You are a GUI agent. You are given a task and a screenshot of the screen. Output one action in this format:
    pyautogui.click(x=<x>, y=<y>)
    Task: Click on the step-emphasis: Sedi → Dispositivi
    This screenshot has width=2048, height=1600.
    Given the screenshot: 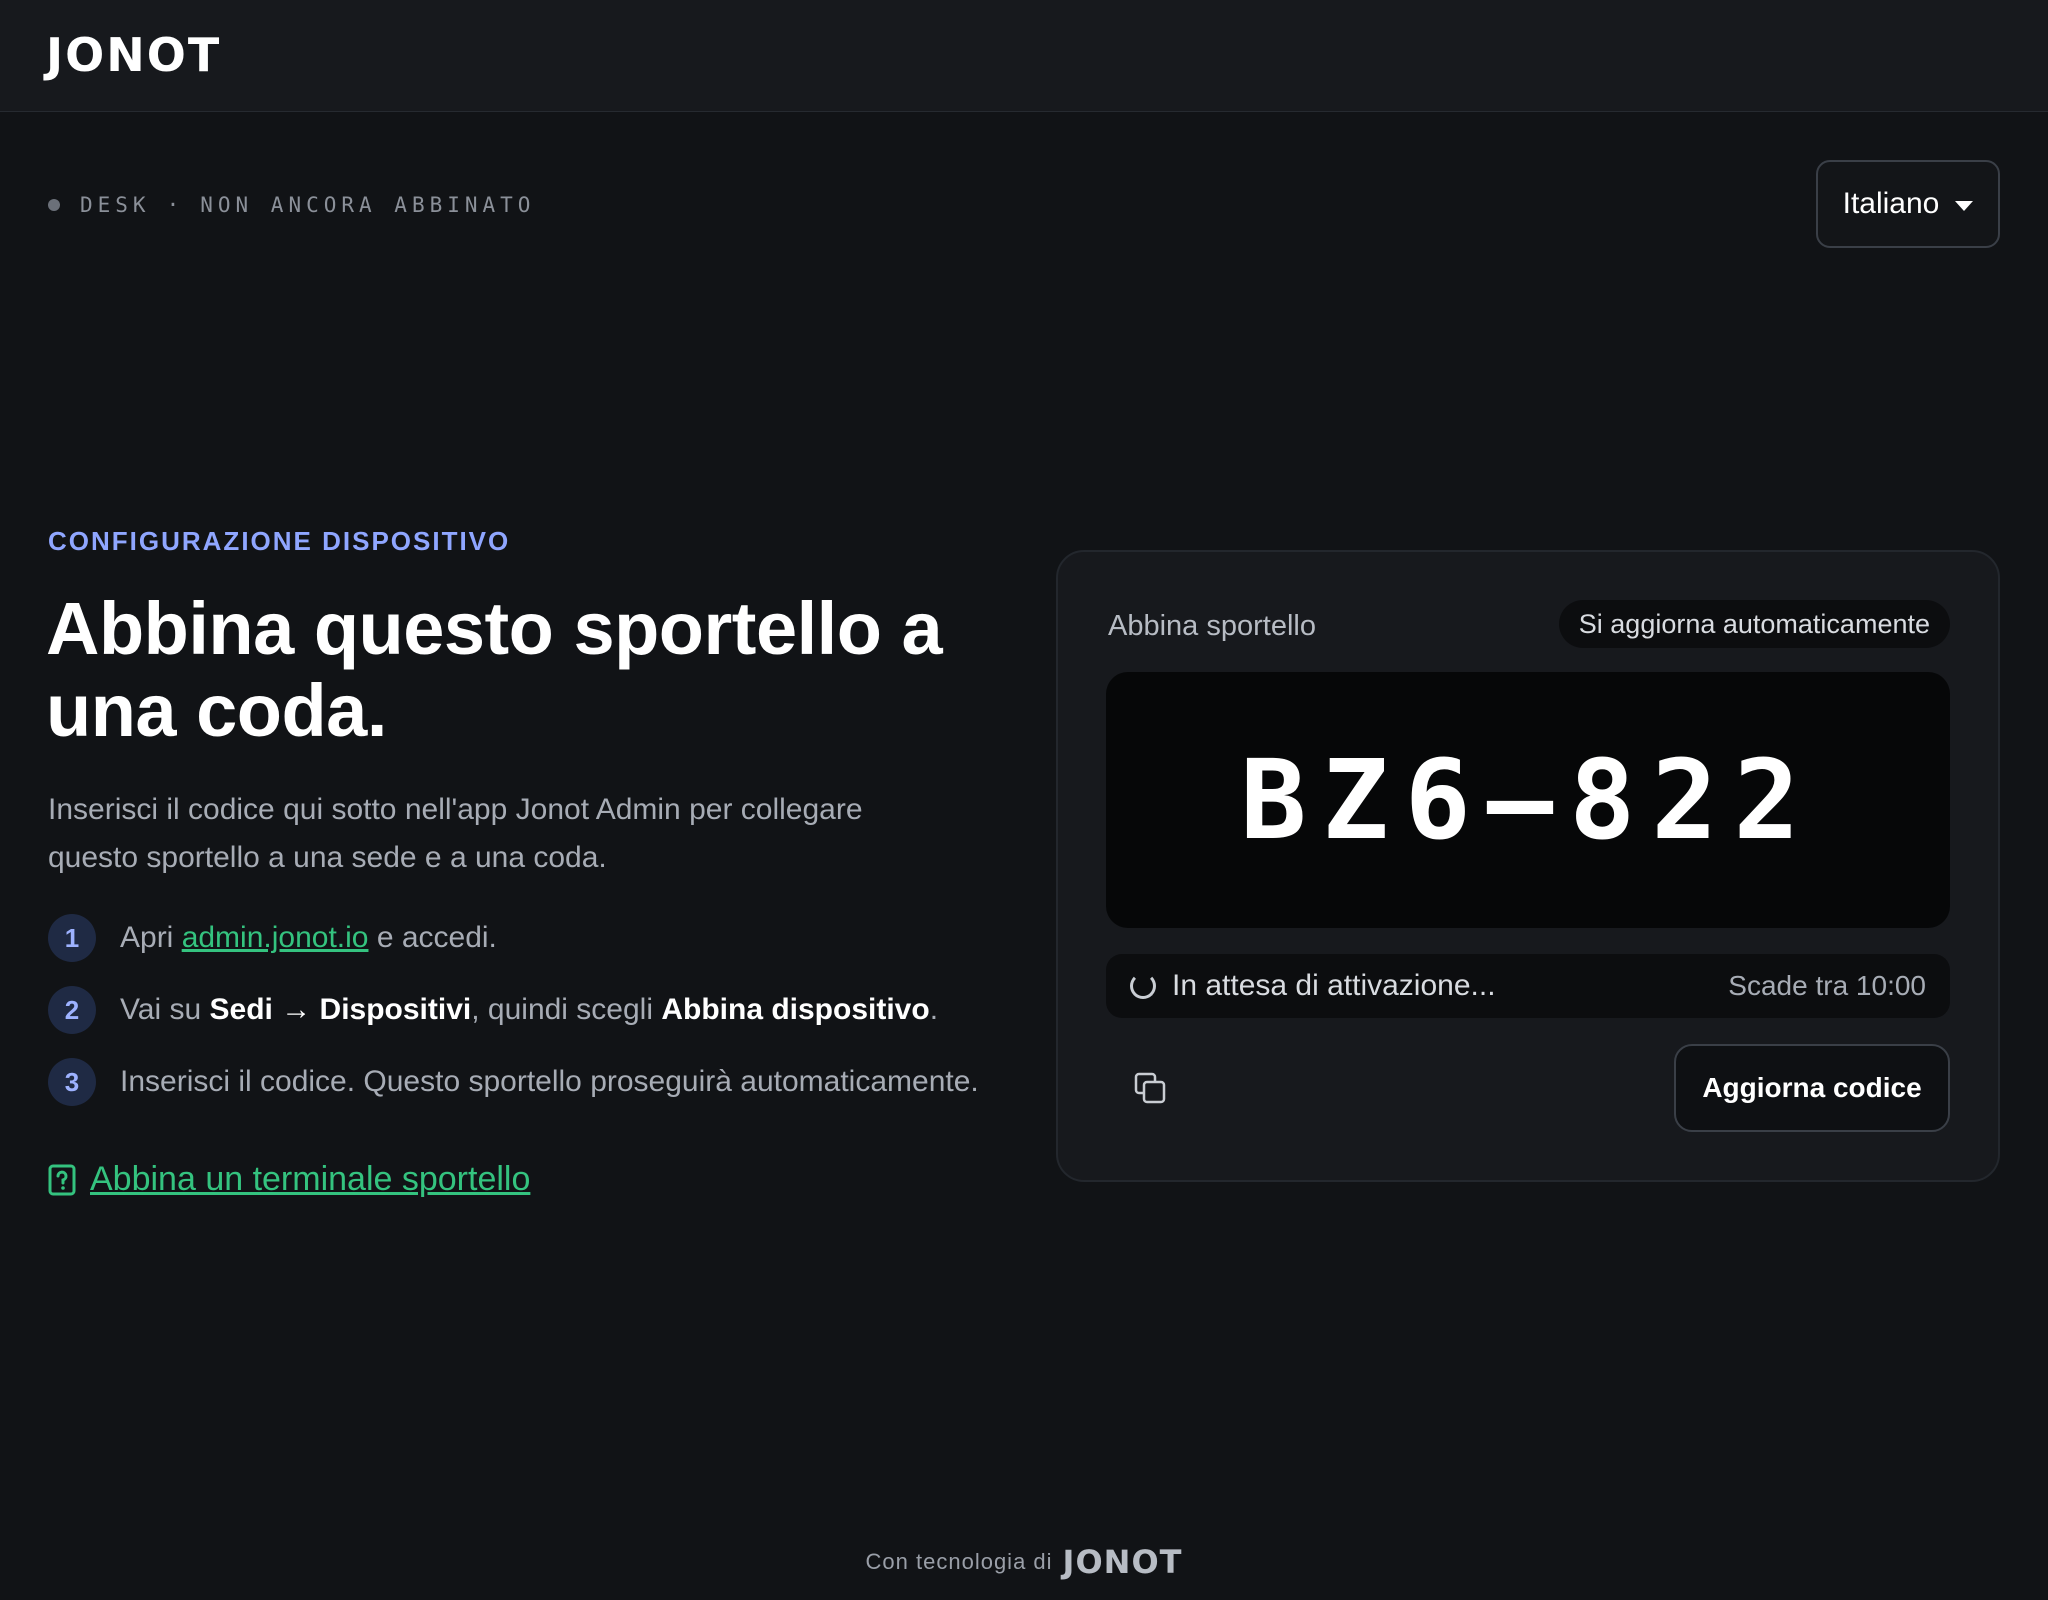 What is the action you would take?
    pyautogui.click(x=340, y=1009)
    